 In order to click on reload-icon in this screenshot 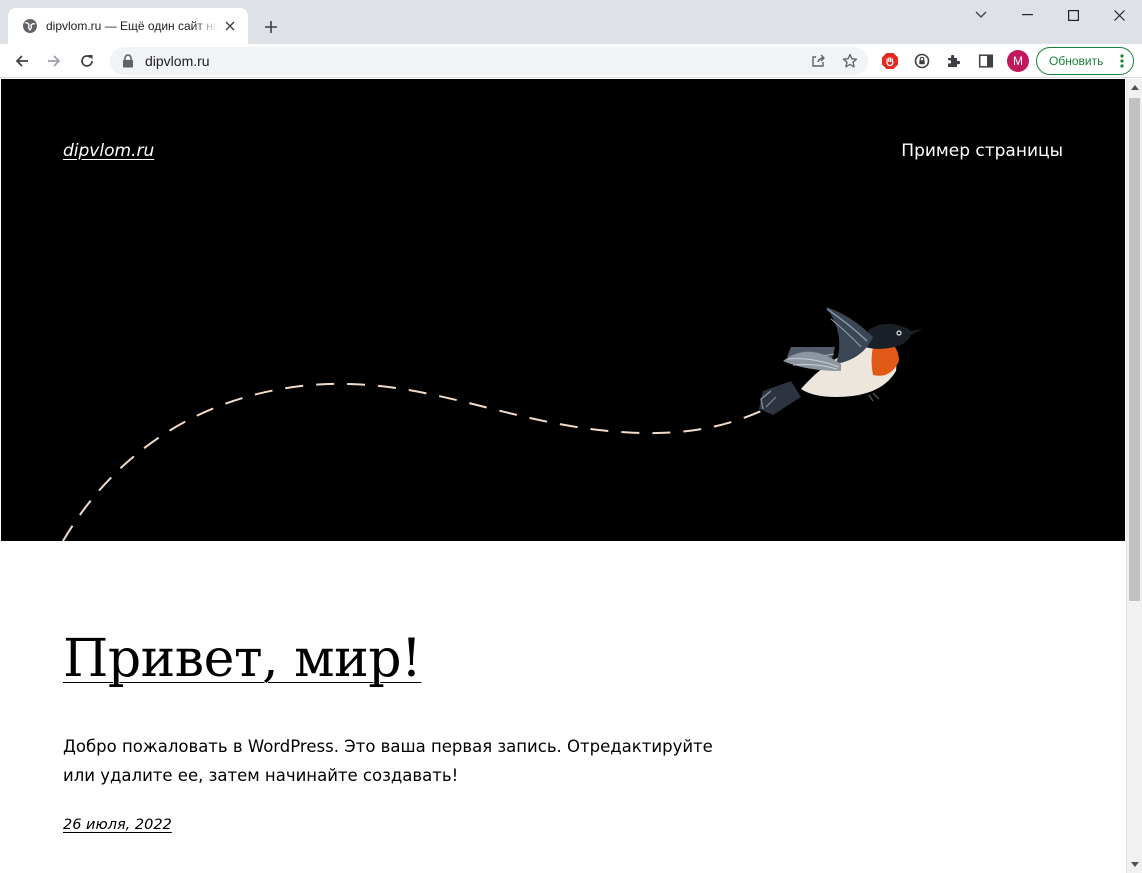, I will do `click(87, 61)`.